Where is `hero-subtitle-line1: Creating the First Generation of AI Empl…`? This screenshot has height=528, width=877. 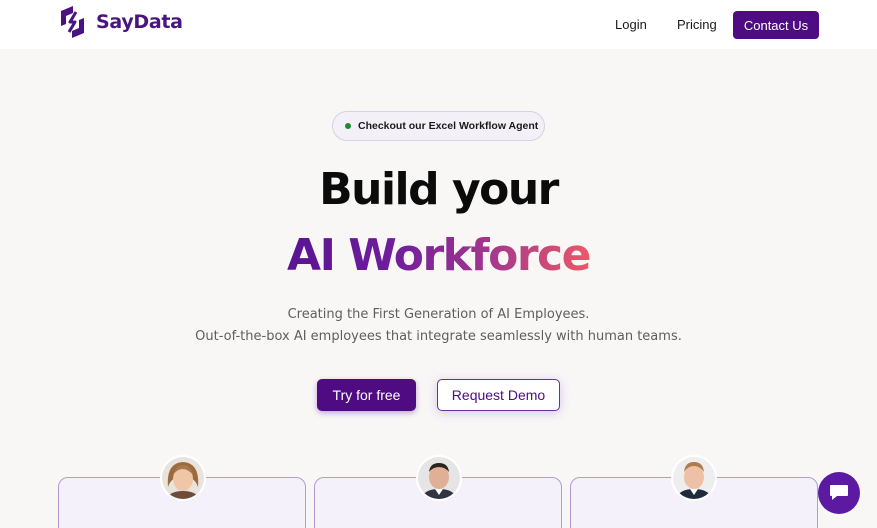
hero-subtitle-line1: Creating the First Generation of AI Empl… is located at coordinates (438, 314).